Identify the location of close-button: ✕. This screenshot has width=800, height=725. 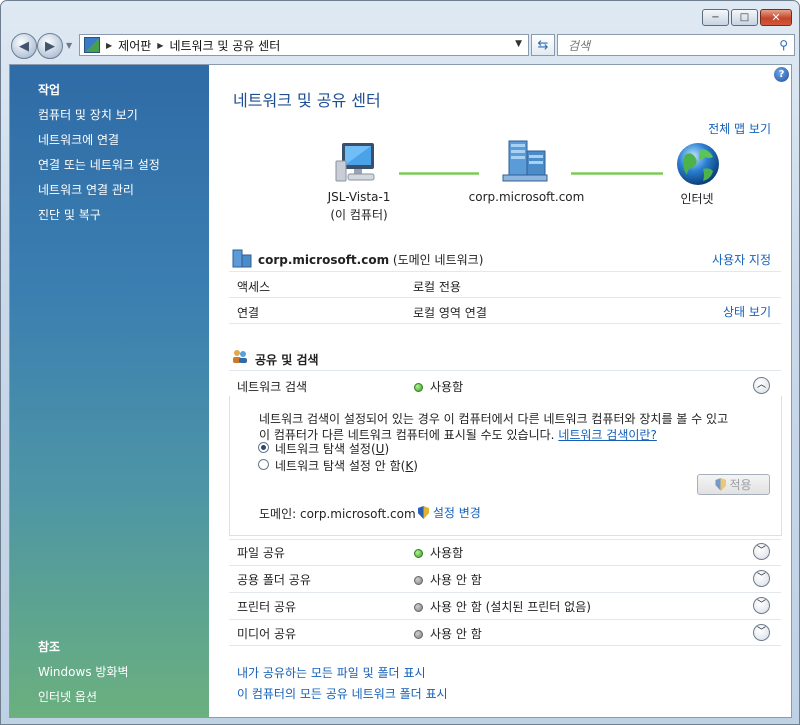
(776, 17).